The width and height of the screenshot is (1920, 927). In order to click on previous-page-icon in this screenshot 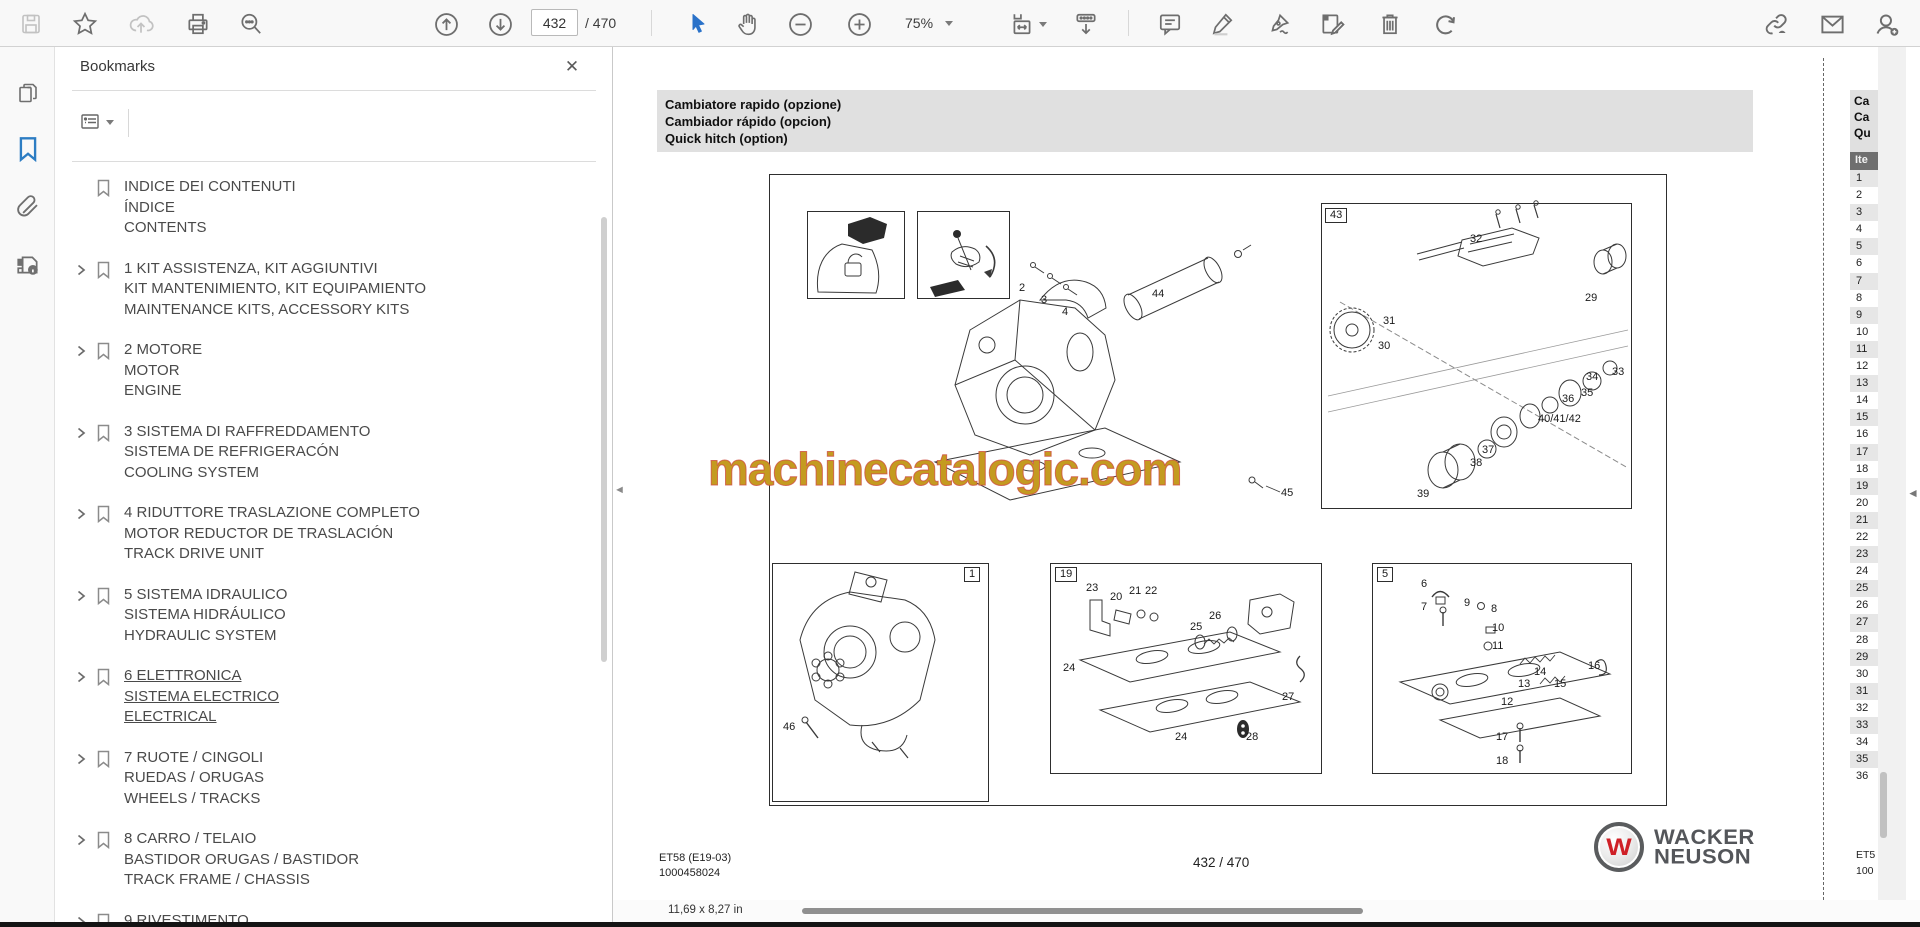, I will do `click(446, 24)`.